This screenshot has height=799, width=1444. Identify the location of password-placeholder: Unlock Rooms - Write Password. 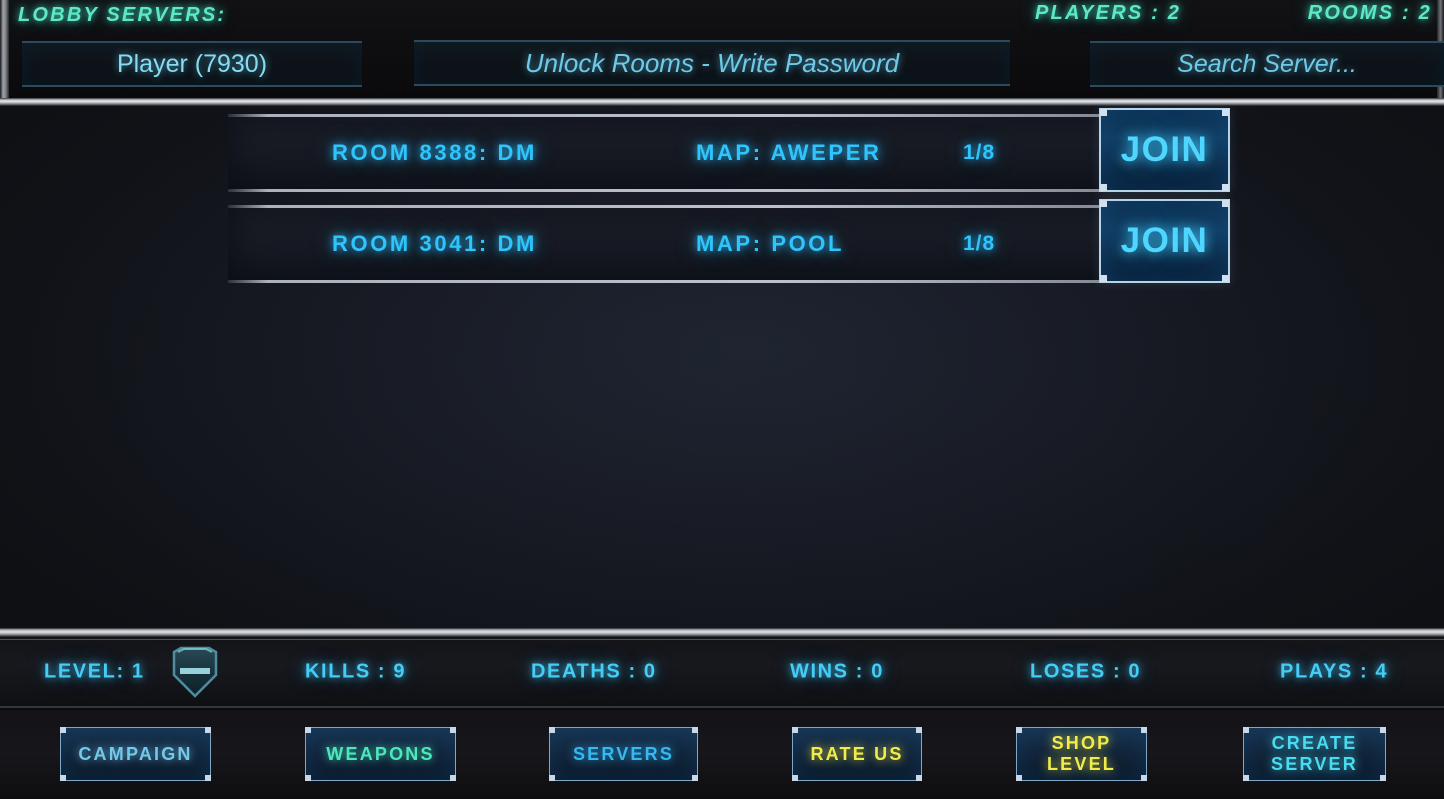
(712, 62).